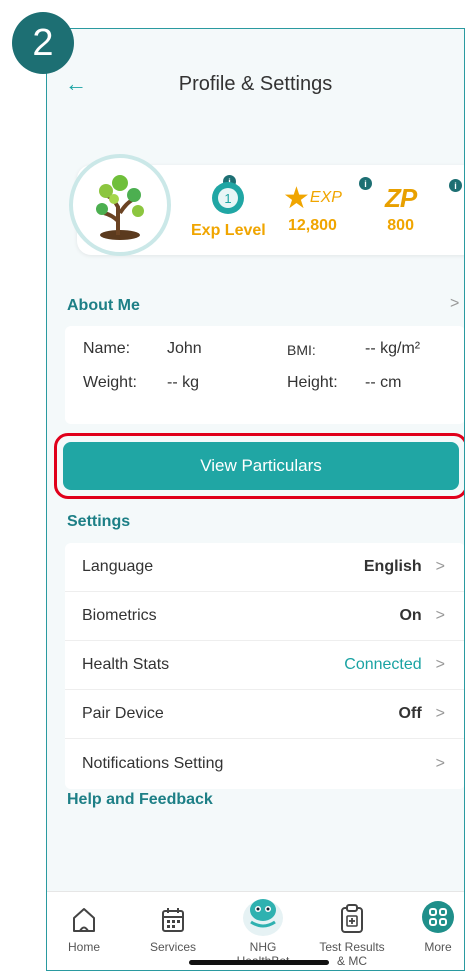  Describe the element at coordinates (296, 198) in the screenshot. I see `star-exp-icon: ★` at that location.